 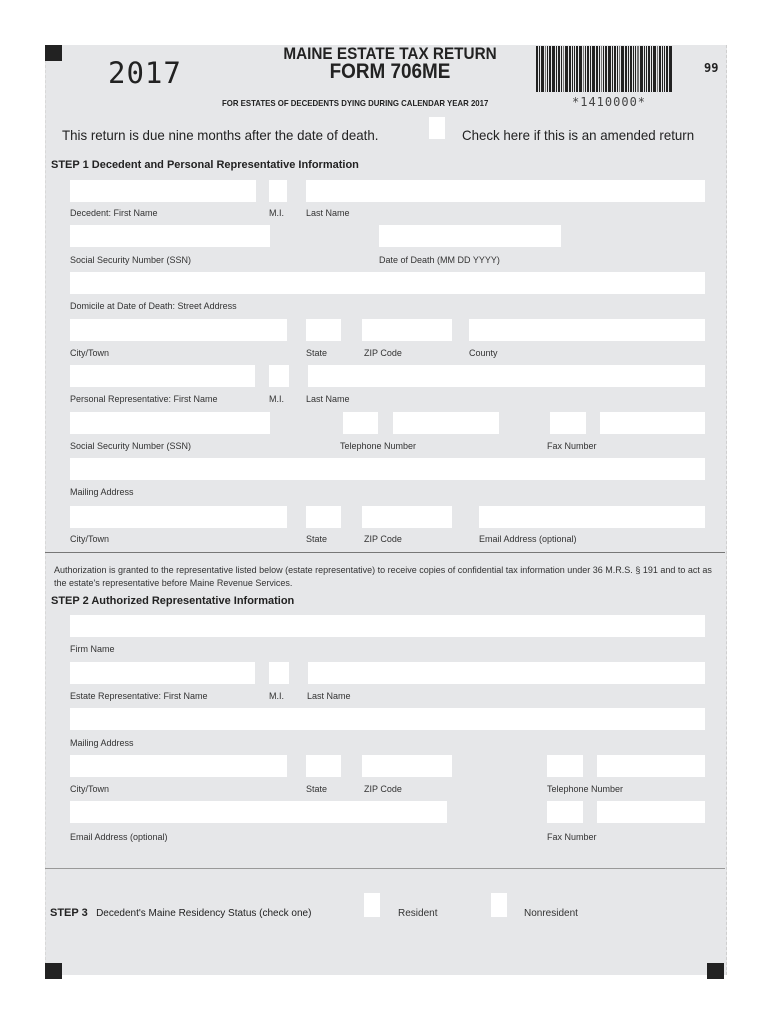 I want to click on section-divider, so click(x=385, y=552).